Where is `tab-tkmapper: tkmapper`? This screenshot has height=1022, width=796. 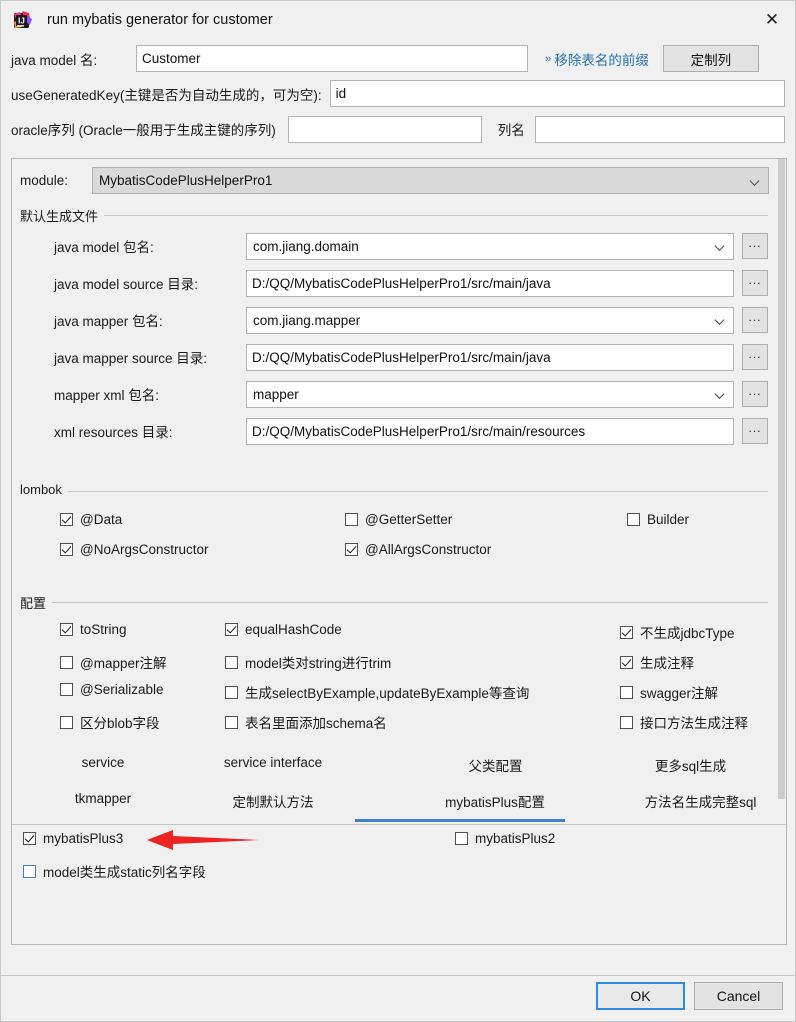
tab-tkmapper: tkmapper is located at coordinates (103, 798).